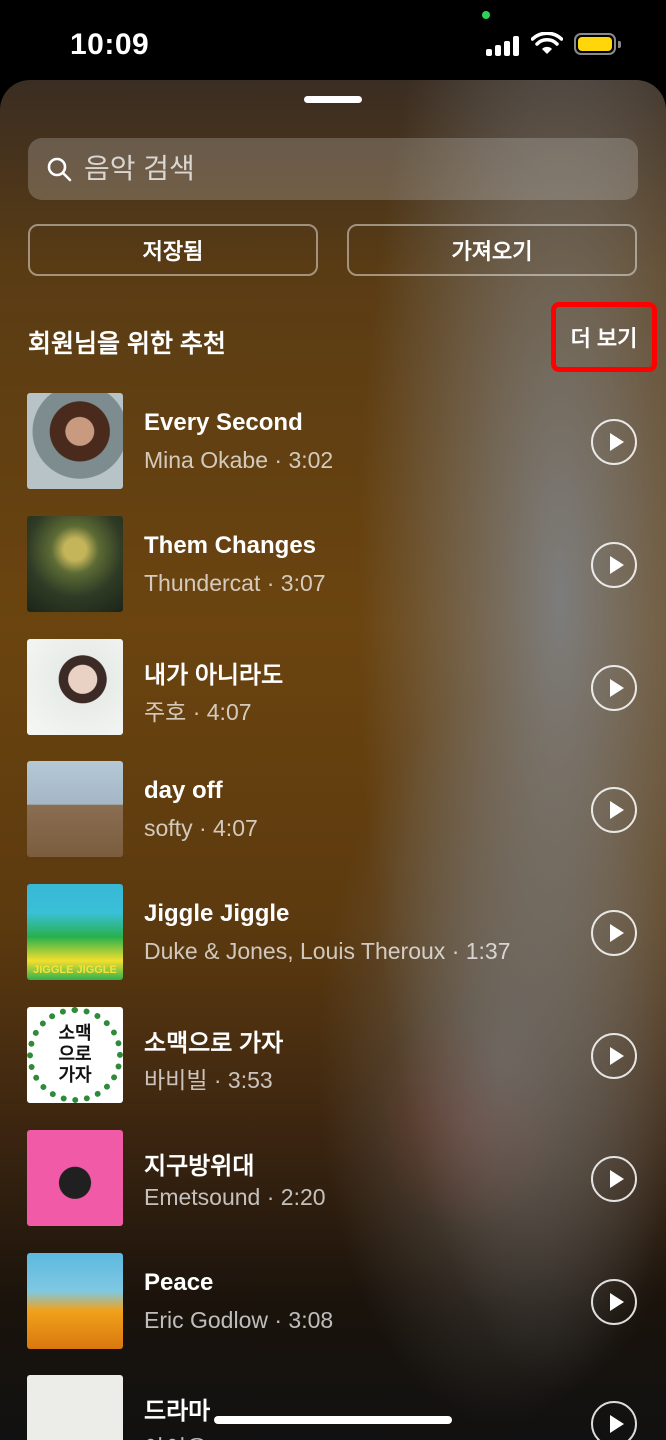  I want to click on track-title: 지구방위대, so click(199, 1166).